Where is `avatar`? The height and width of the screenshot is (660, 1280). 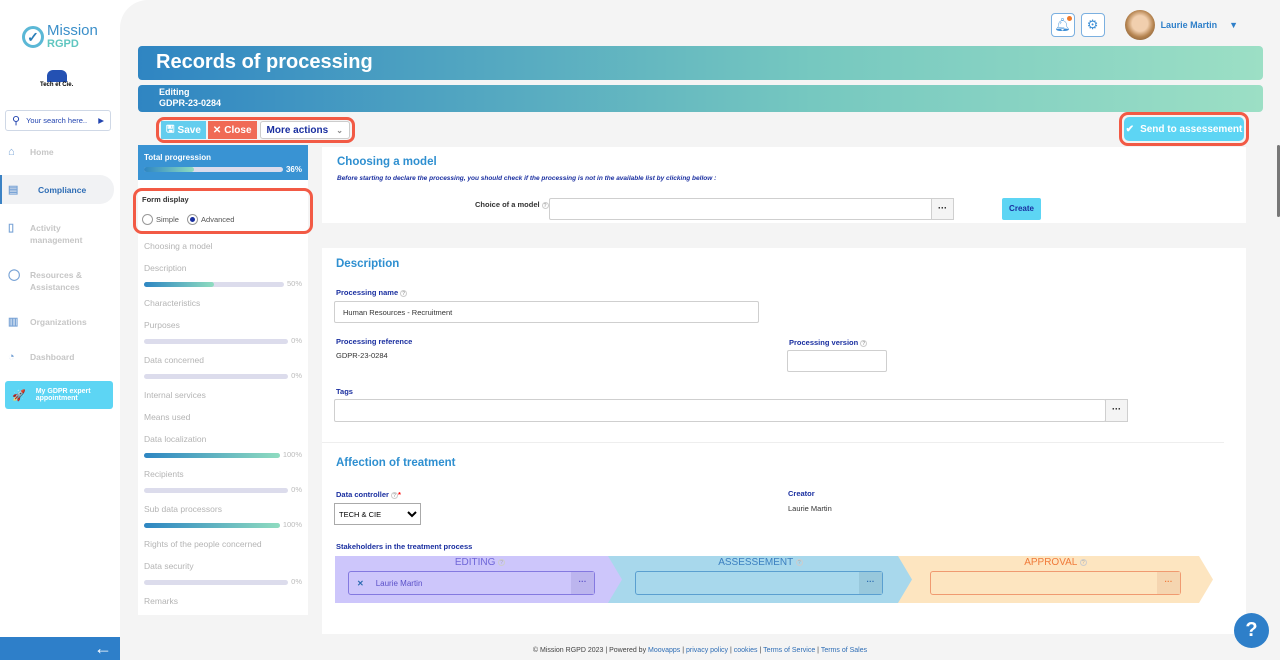
avatar is located at coordinates (1139, 25).